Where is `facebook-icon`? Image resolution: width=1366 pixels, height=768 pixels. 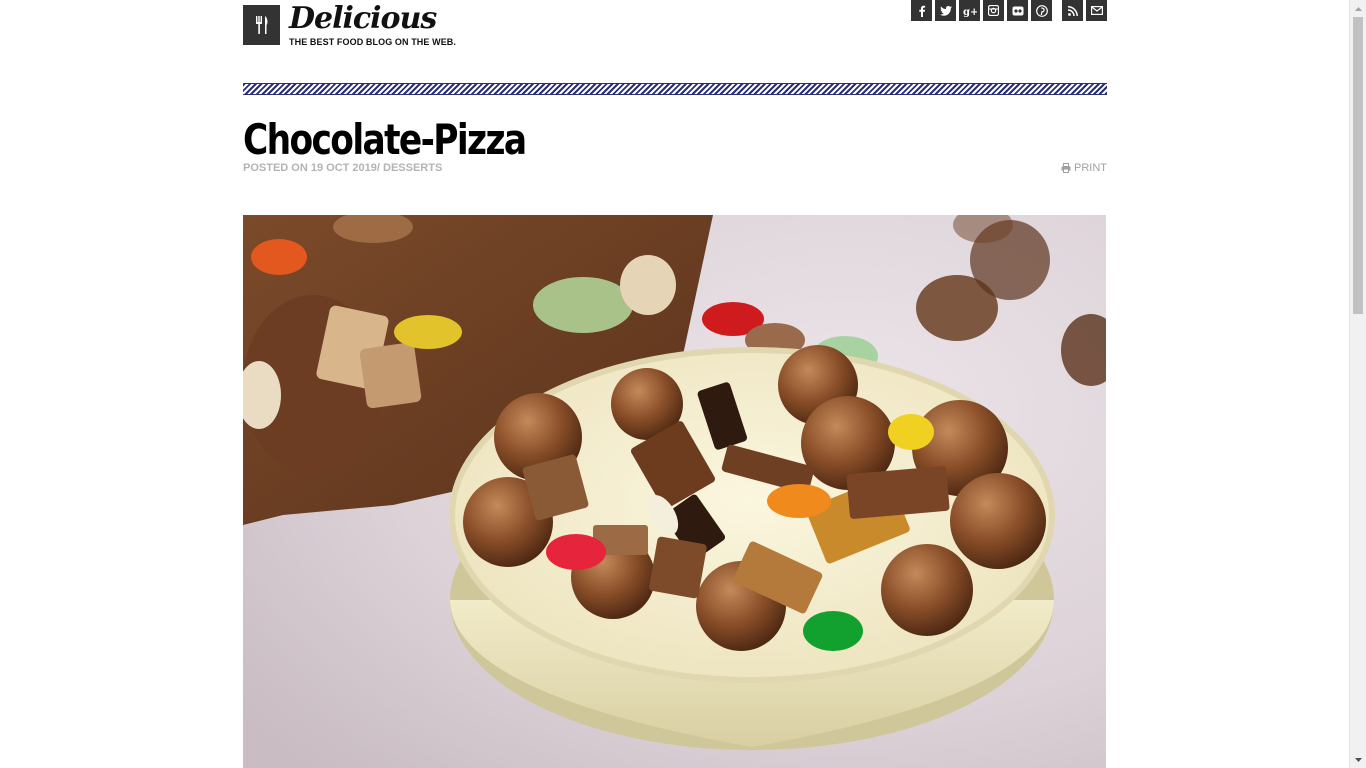
facebook-icon is located at coordinates (921, 10).